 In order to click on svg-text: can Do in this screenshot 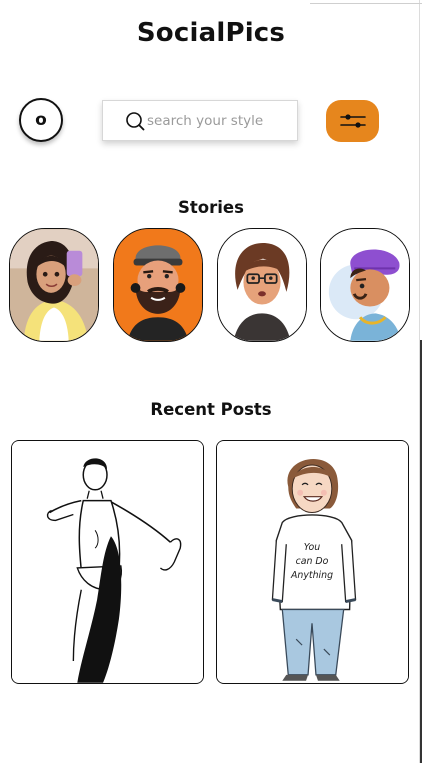, I will do `click(312, 561)`.